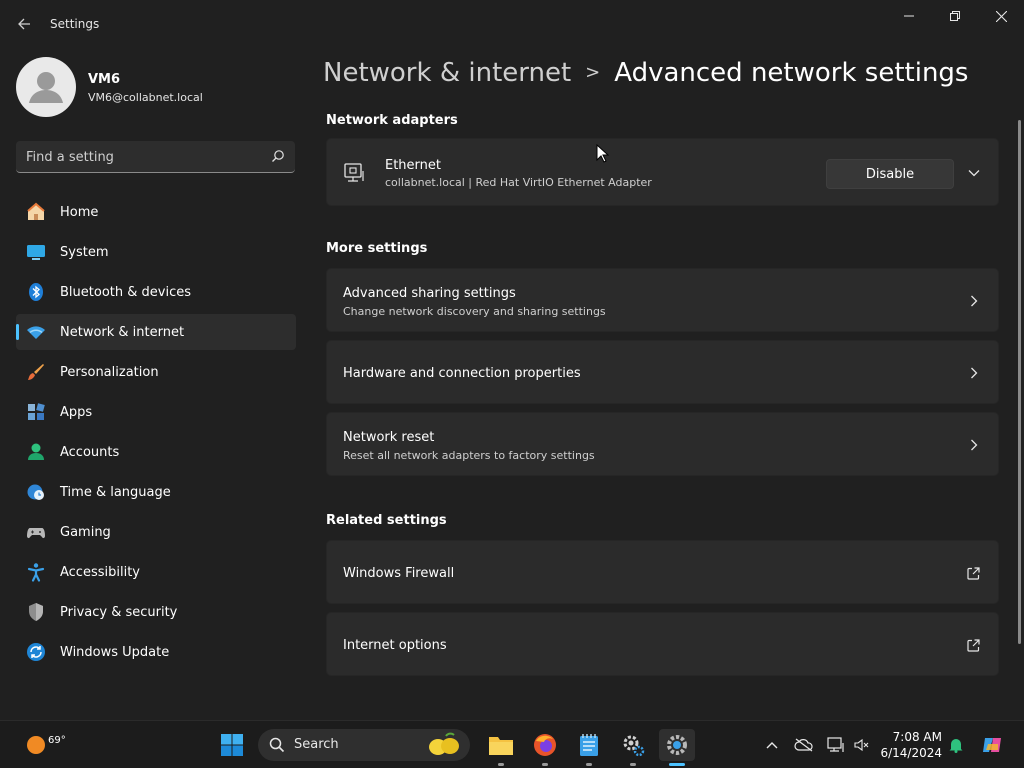 This screenshot has height=768, width=1024. What do you see at coordinates (36, 652) in the screenshot?
I see `windows-update-icon` at bounding box center [36, 652].